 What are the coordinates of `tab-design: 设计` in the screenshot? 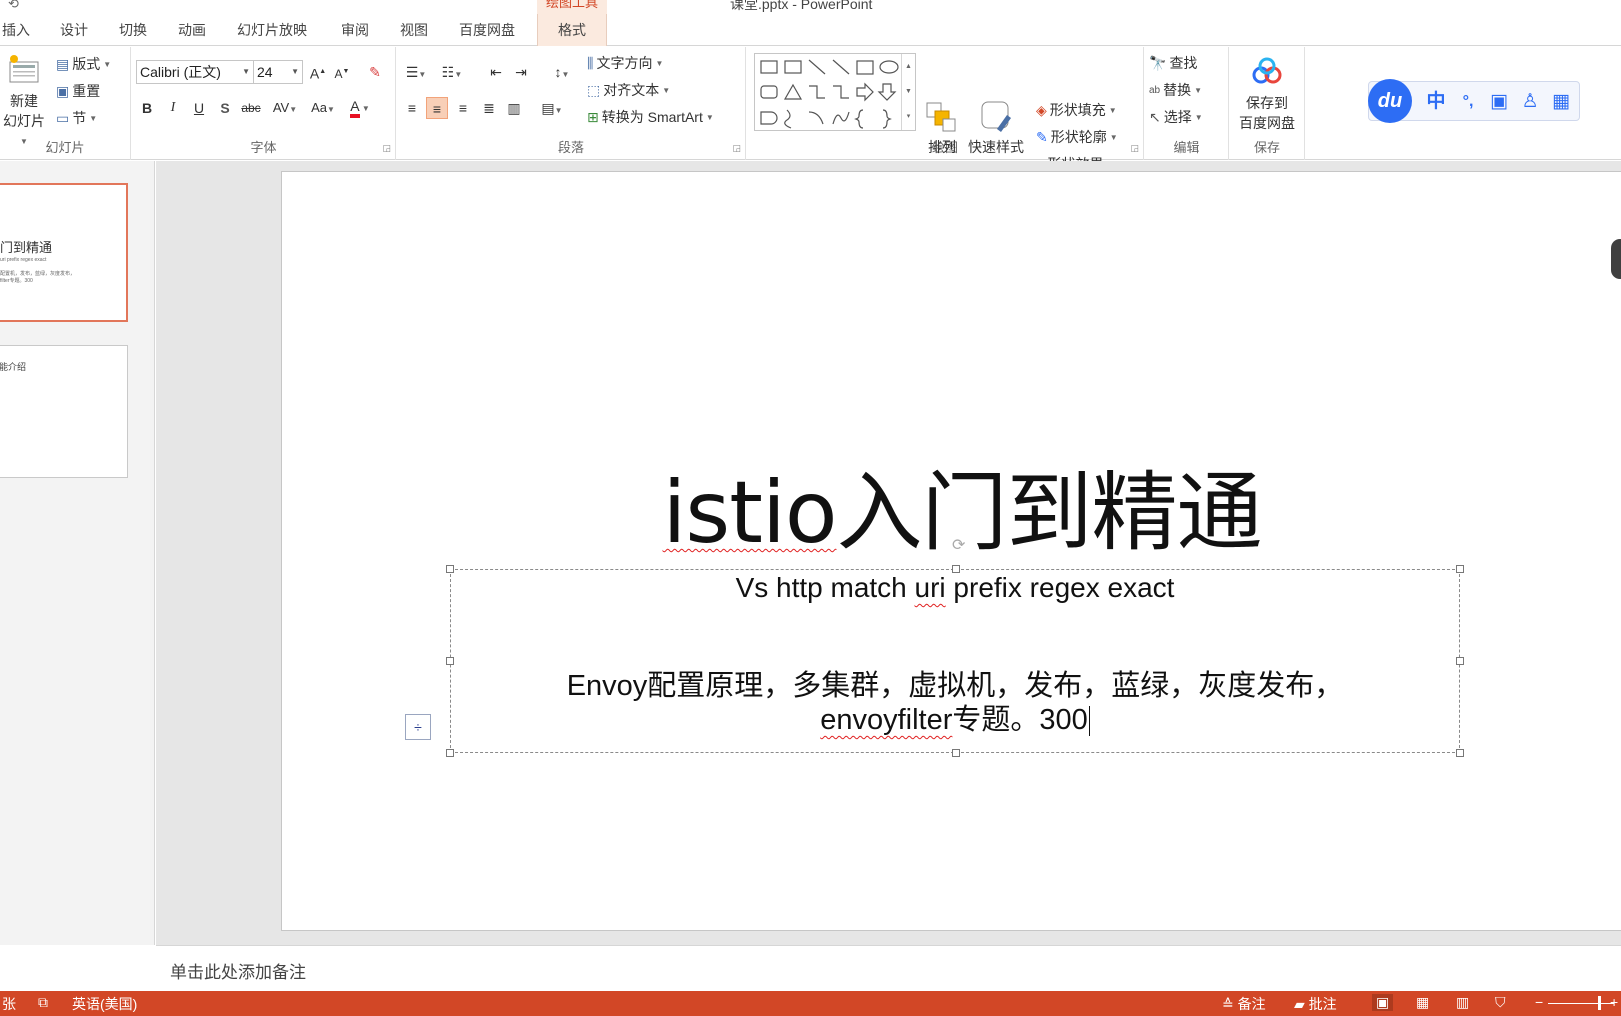 It's located at (74, 30).